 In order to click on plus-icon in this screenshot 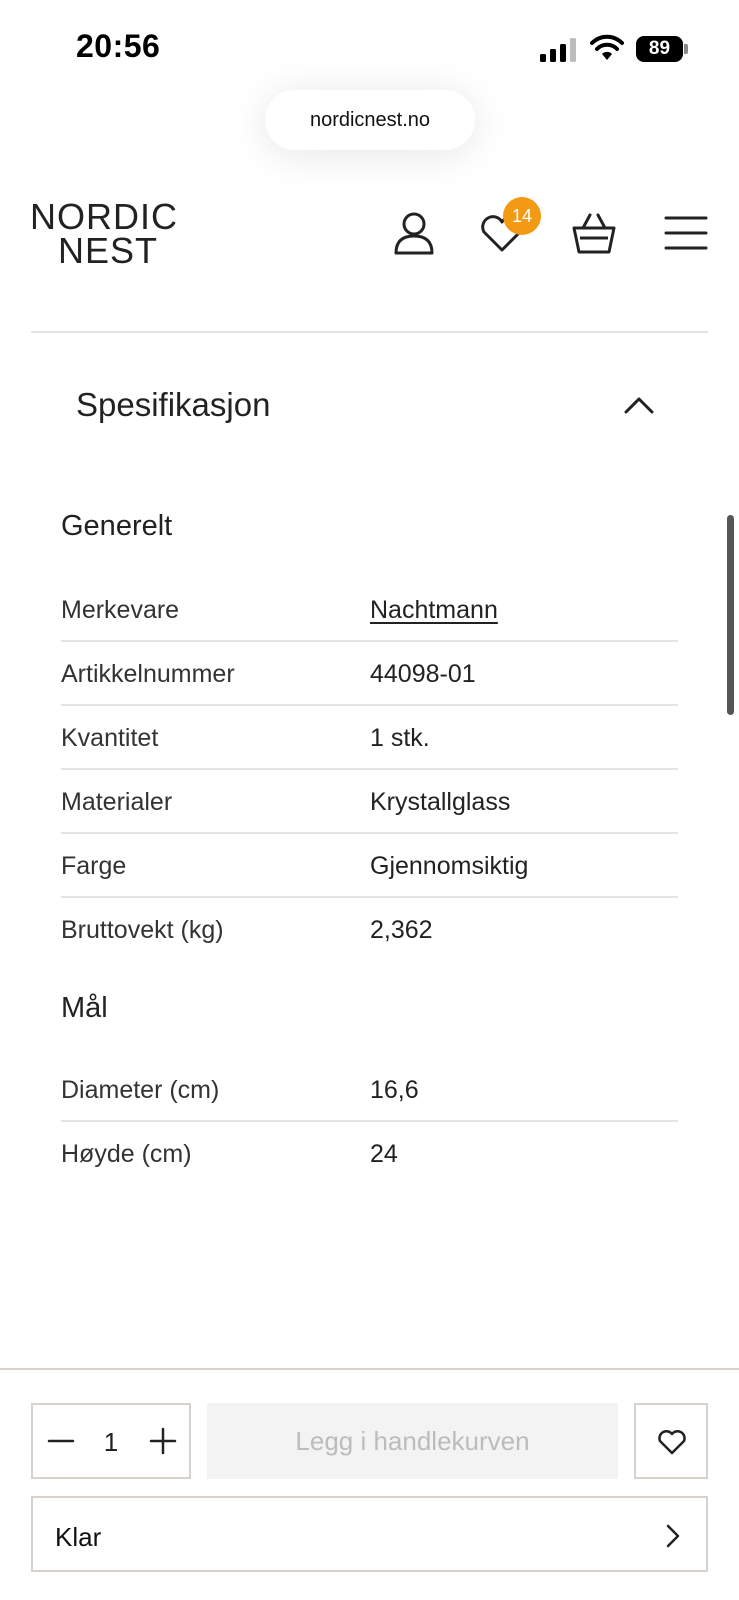, I will do `click(163, 1441)`.